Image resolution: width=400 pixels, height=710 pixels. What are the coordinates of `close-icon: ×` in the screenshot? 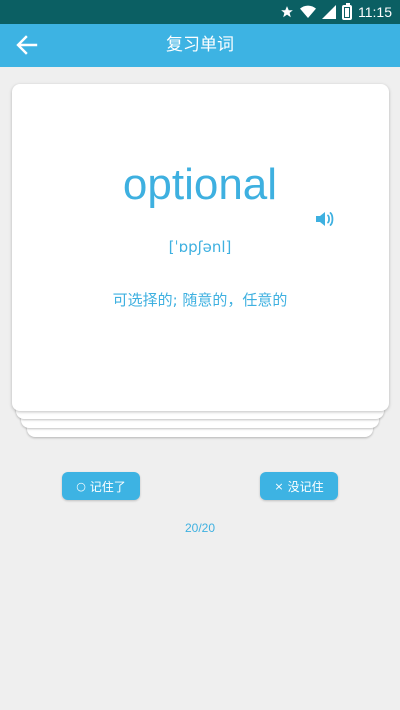 It's located at (279, 486).